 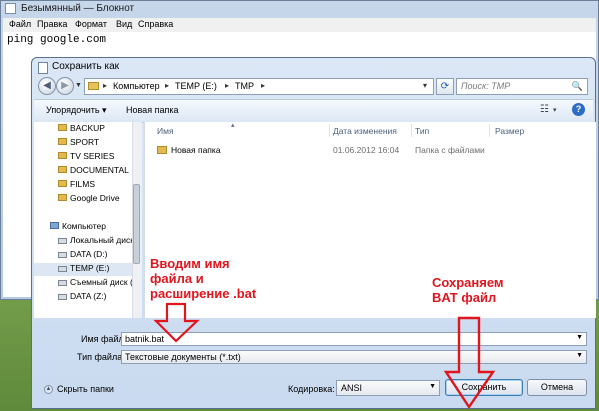 What do you see at coordinates (76, 110) in the screenshot?
I see `organize-button: Упорядочить ▾` at bounding box center [76, 110].